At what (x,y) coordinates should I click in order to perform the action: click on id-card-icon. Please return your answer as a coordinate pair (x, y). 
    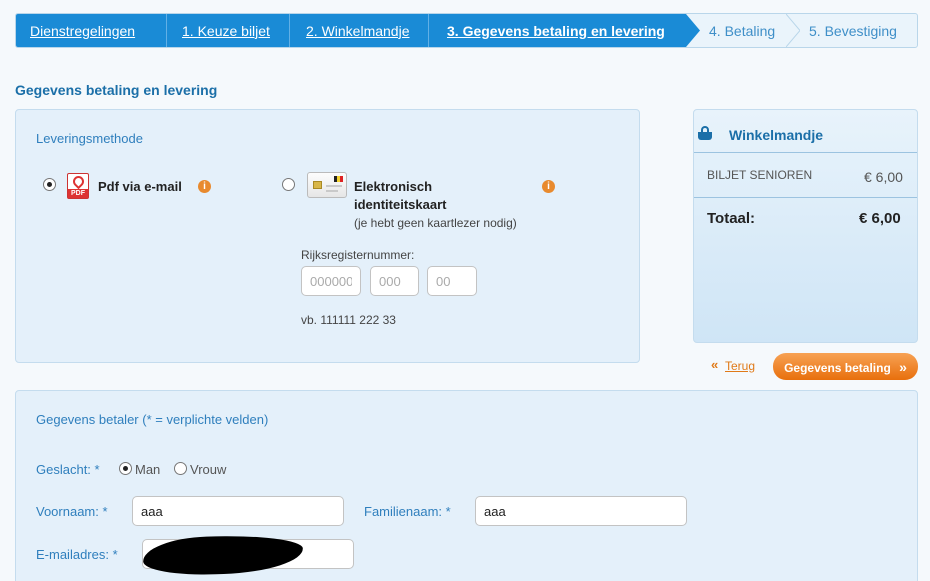
    Looking at the image, I should click on (327, 185).